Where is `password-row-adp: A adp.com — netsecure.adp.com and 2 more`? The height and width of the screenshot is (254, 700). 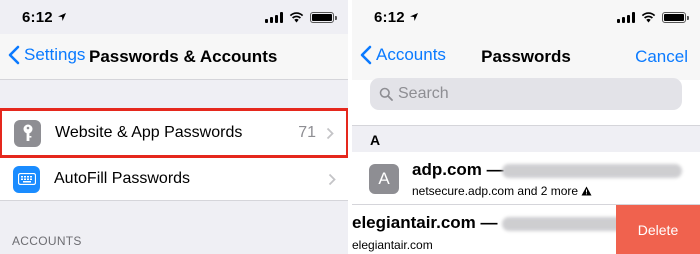
password-row-adp: A adp.com — netsecure.adp.com and 2 more is located at coordinates (526, 179).